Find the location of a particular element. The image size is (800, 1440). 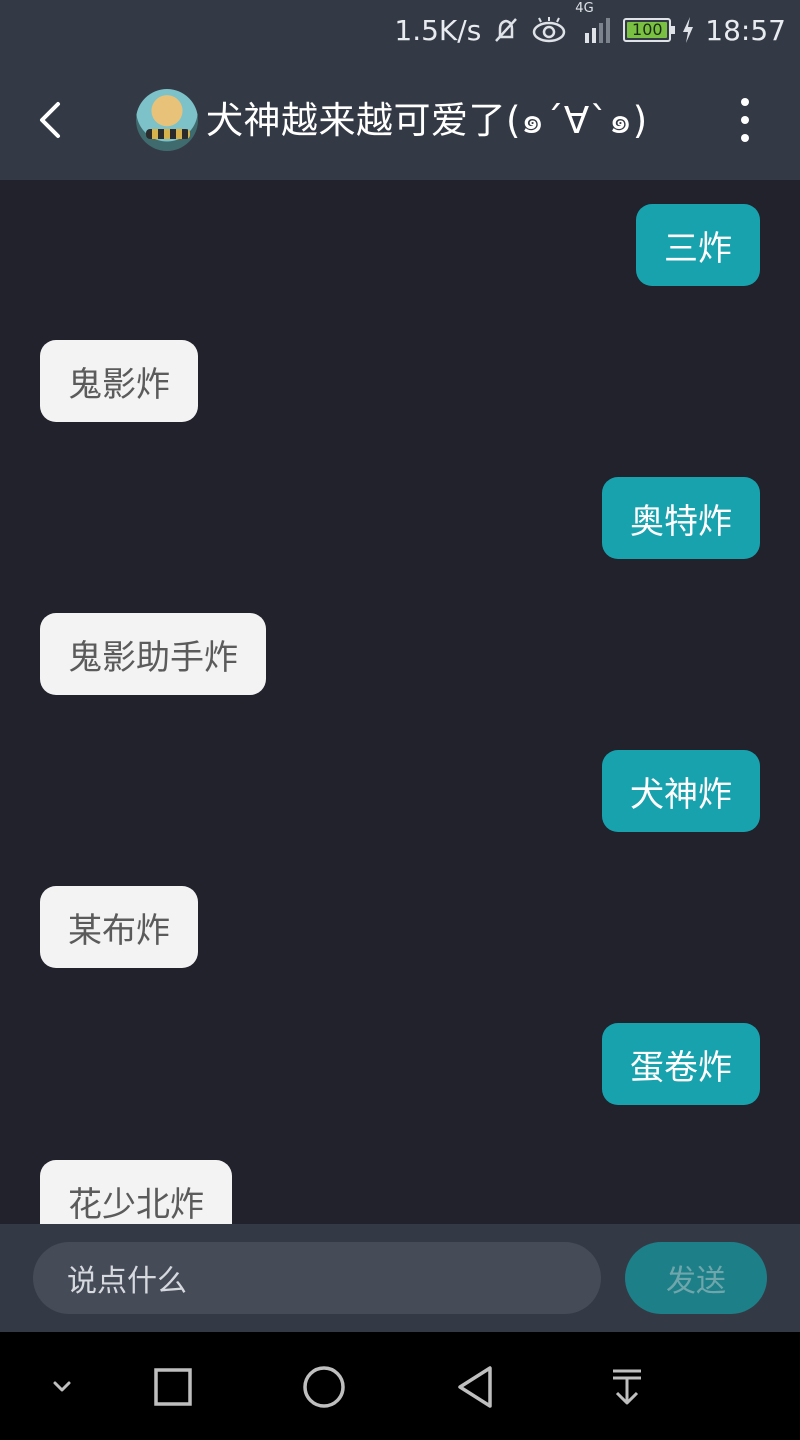

composer-bar: 说点什么 发送 is located at coordinates (400, 1278).